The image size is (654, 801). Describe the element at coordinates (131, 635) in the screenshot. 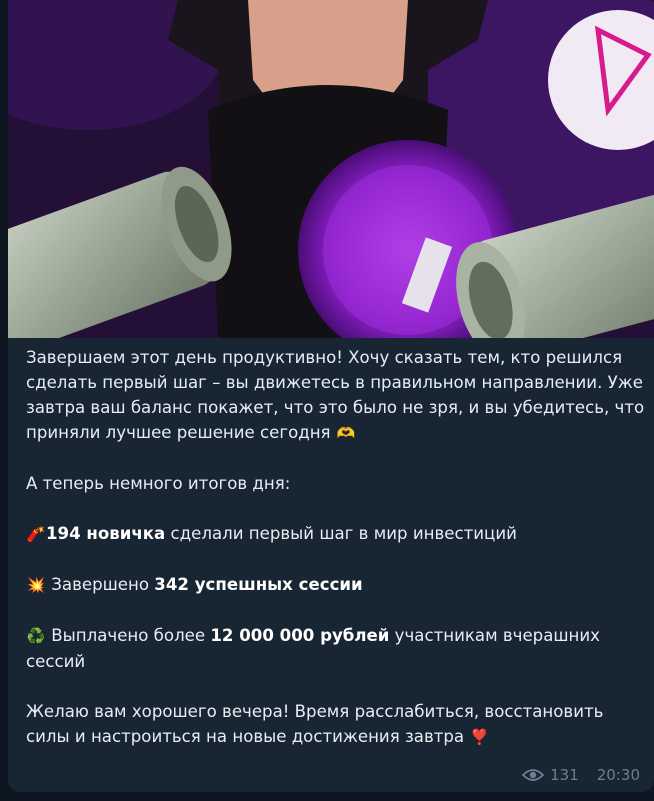

I see `payouts-prefix: Выплачено более` at that location.